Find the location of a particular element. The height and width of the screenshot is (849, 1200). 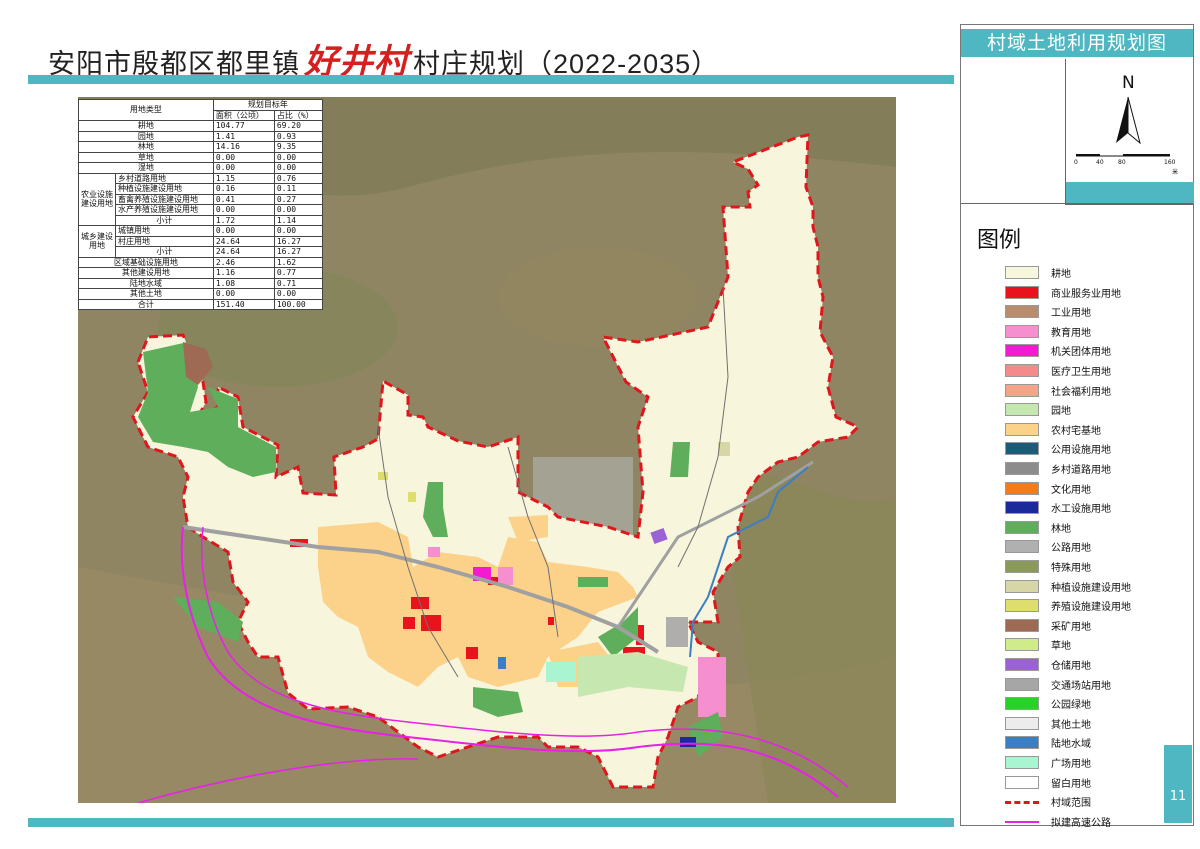

table-row: 村庄用地 24.64 16.27 is located at coordinates (201, 241).